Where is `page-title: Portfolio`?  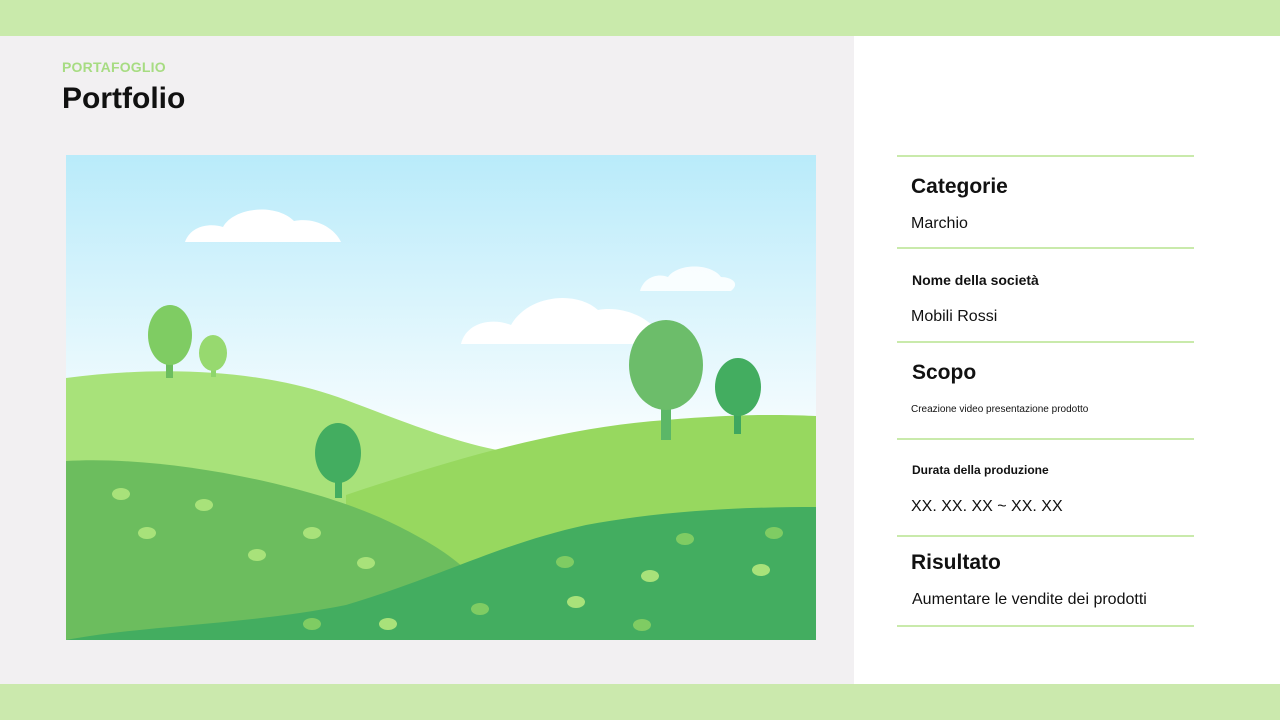
page-title: Portfolio is located at coordinates (124, 98).